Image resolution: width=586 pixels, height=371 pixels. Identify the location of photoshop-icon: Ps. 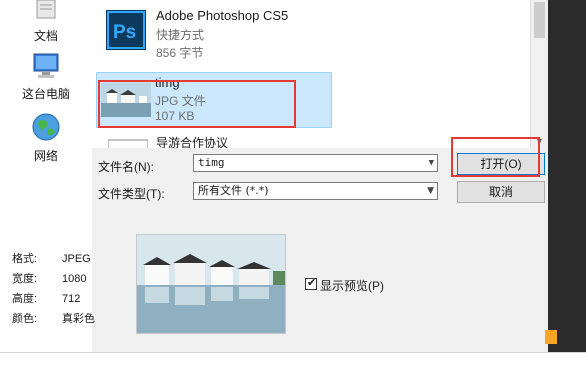
(126, 30).